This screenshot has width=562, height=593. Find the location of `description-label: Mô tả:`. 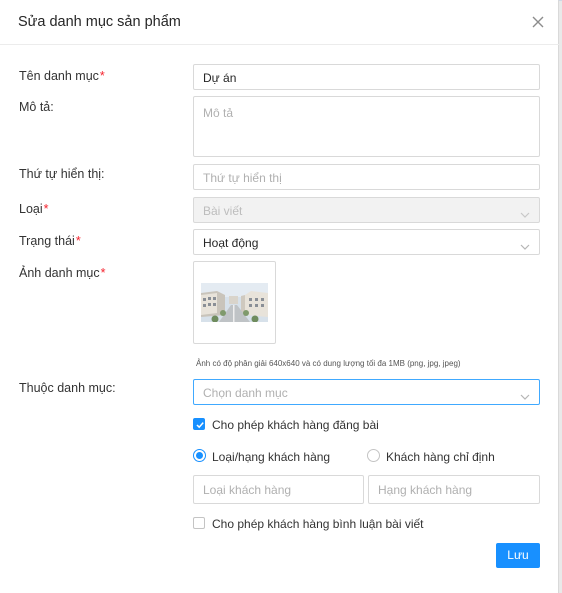

description-label: Mô tả: is located at coordinates (36, 107).